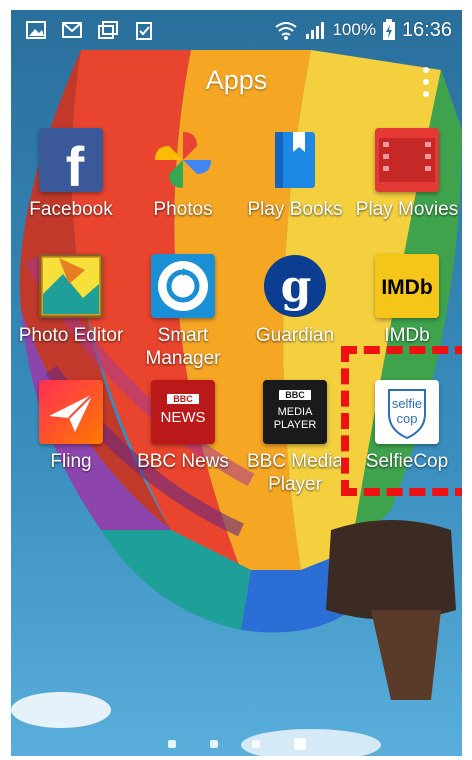 The image size is (472, 760). I want to click on app-label: Play Books, so click(295, 209).